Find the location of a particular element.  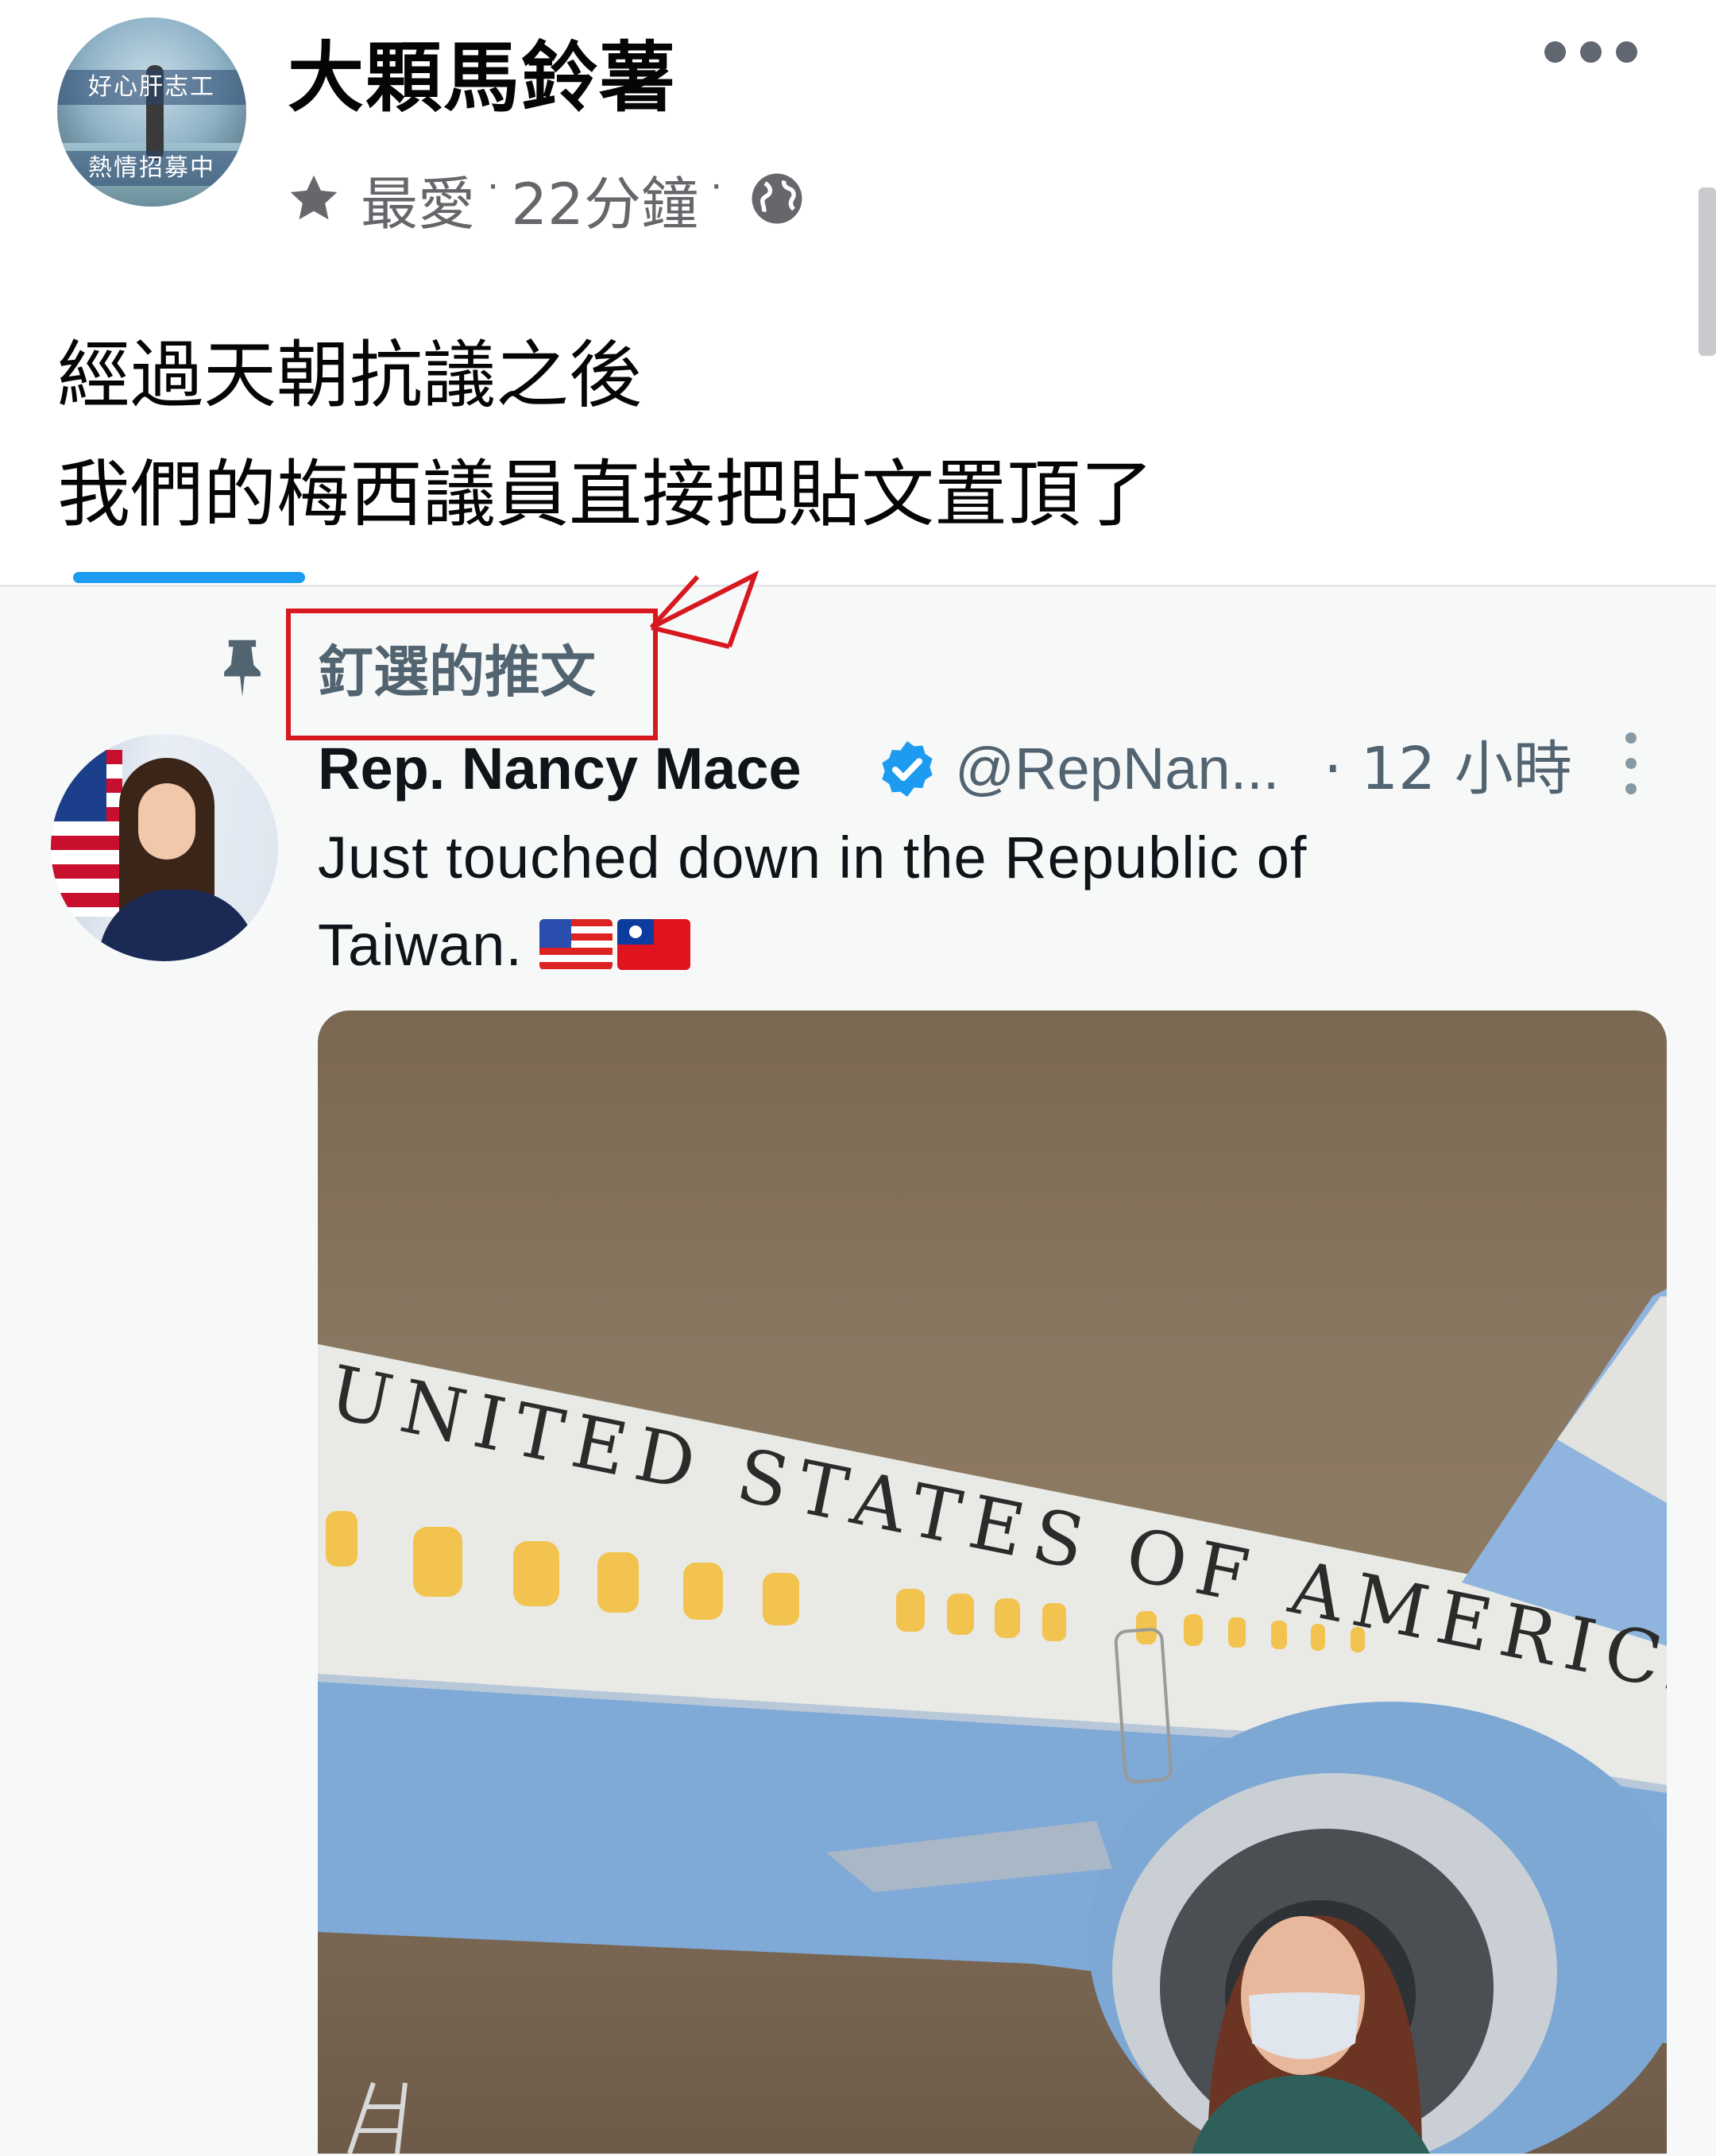

post-time: 22分鐘 is located at coordinates (604, 199).